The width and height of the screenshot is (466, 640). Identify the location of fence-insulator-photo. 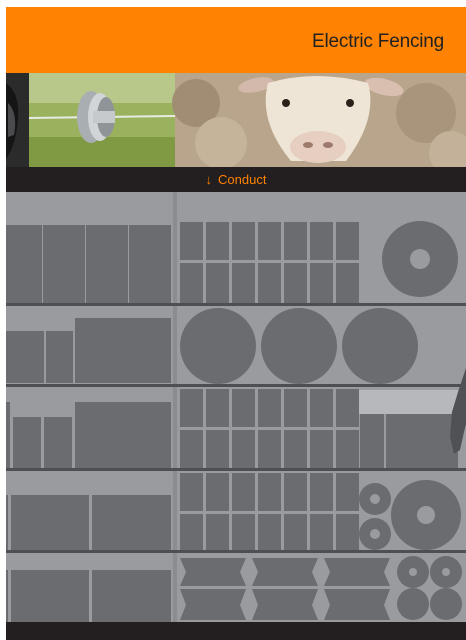
(102, 120).